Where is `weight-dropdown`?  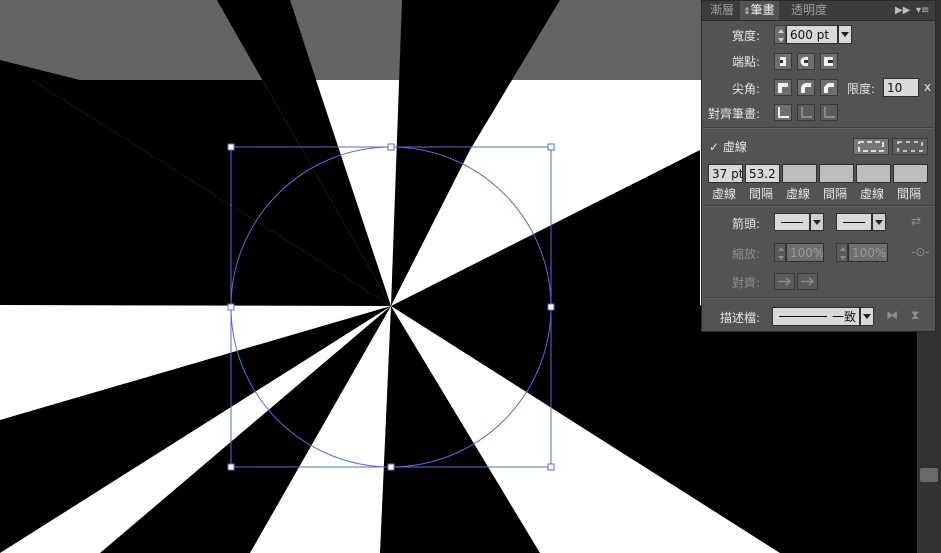
weight-dropdown is located at coordinates (845, 34).